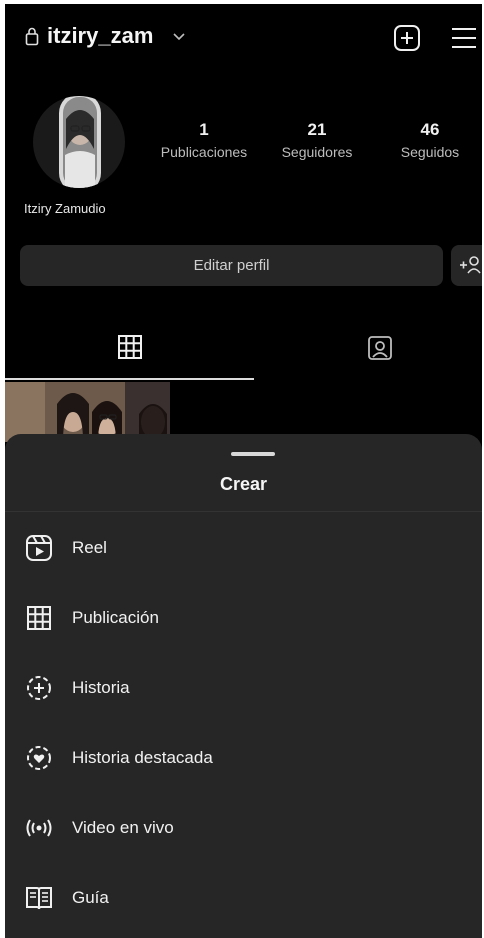 The image size is (484, 938). I want to click on reel-icon, so click(39, 548).